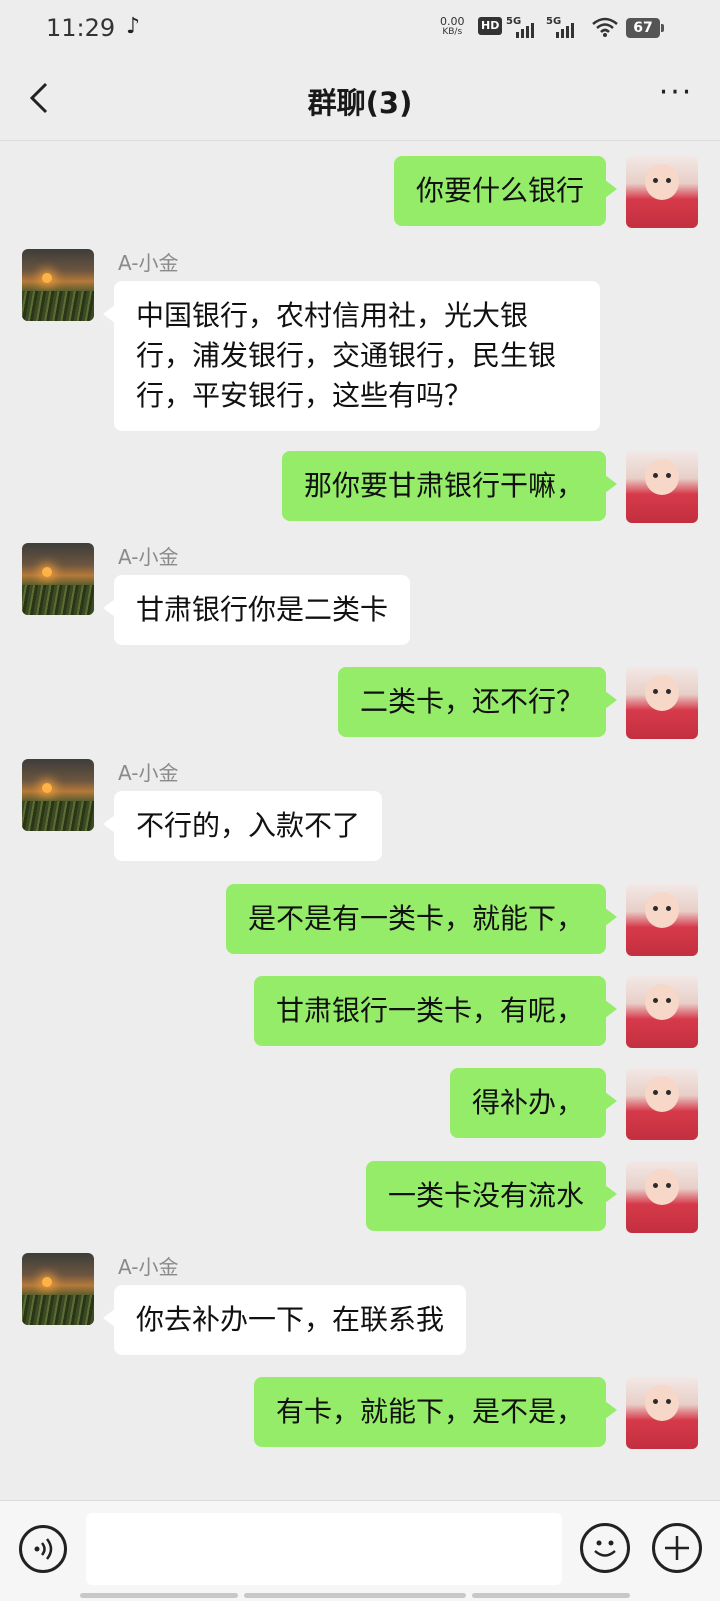 The image size is (720, 1601). Describe the element at coordinates (81, 28) in the screenshot. I see `status-time: 11:29` at that location.